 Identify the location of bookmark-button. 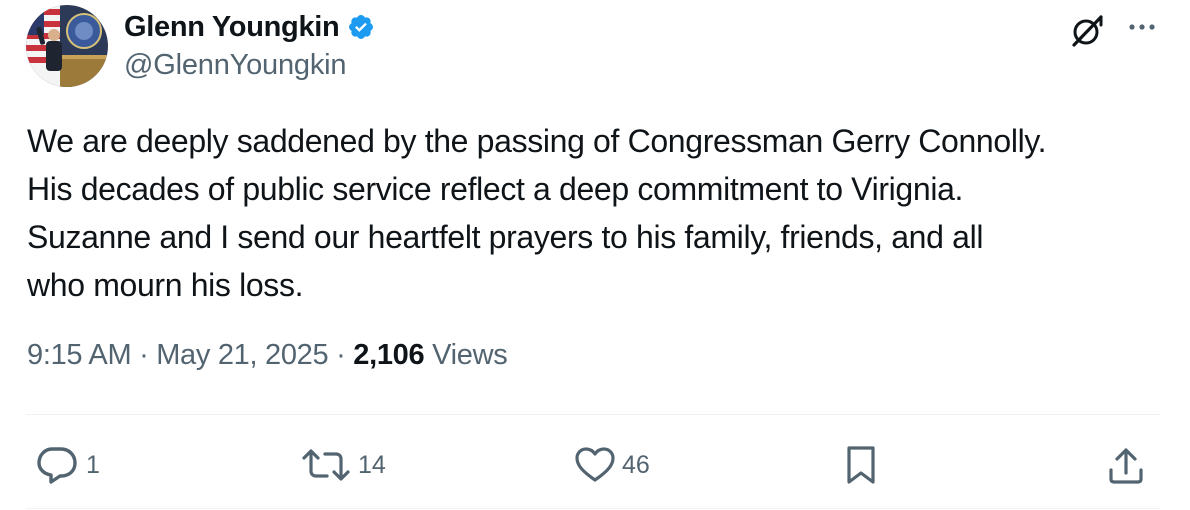
(861, 465).